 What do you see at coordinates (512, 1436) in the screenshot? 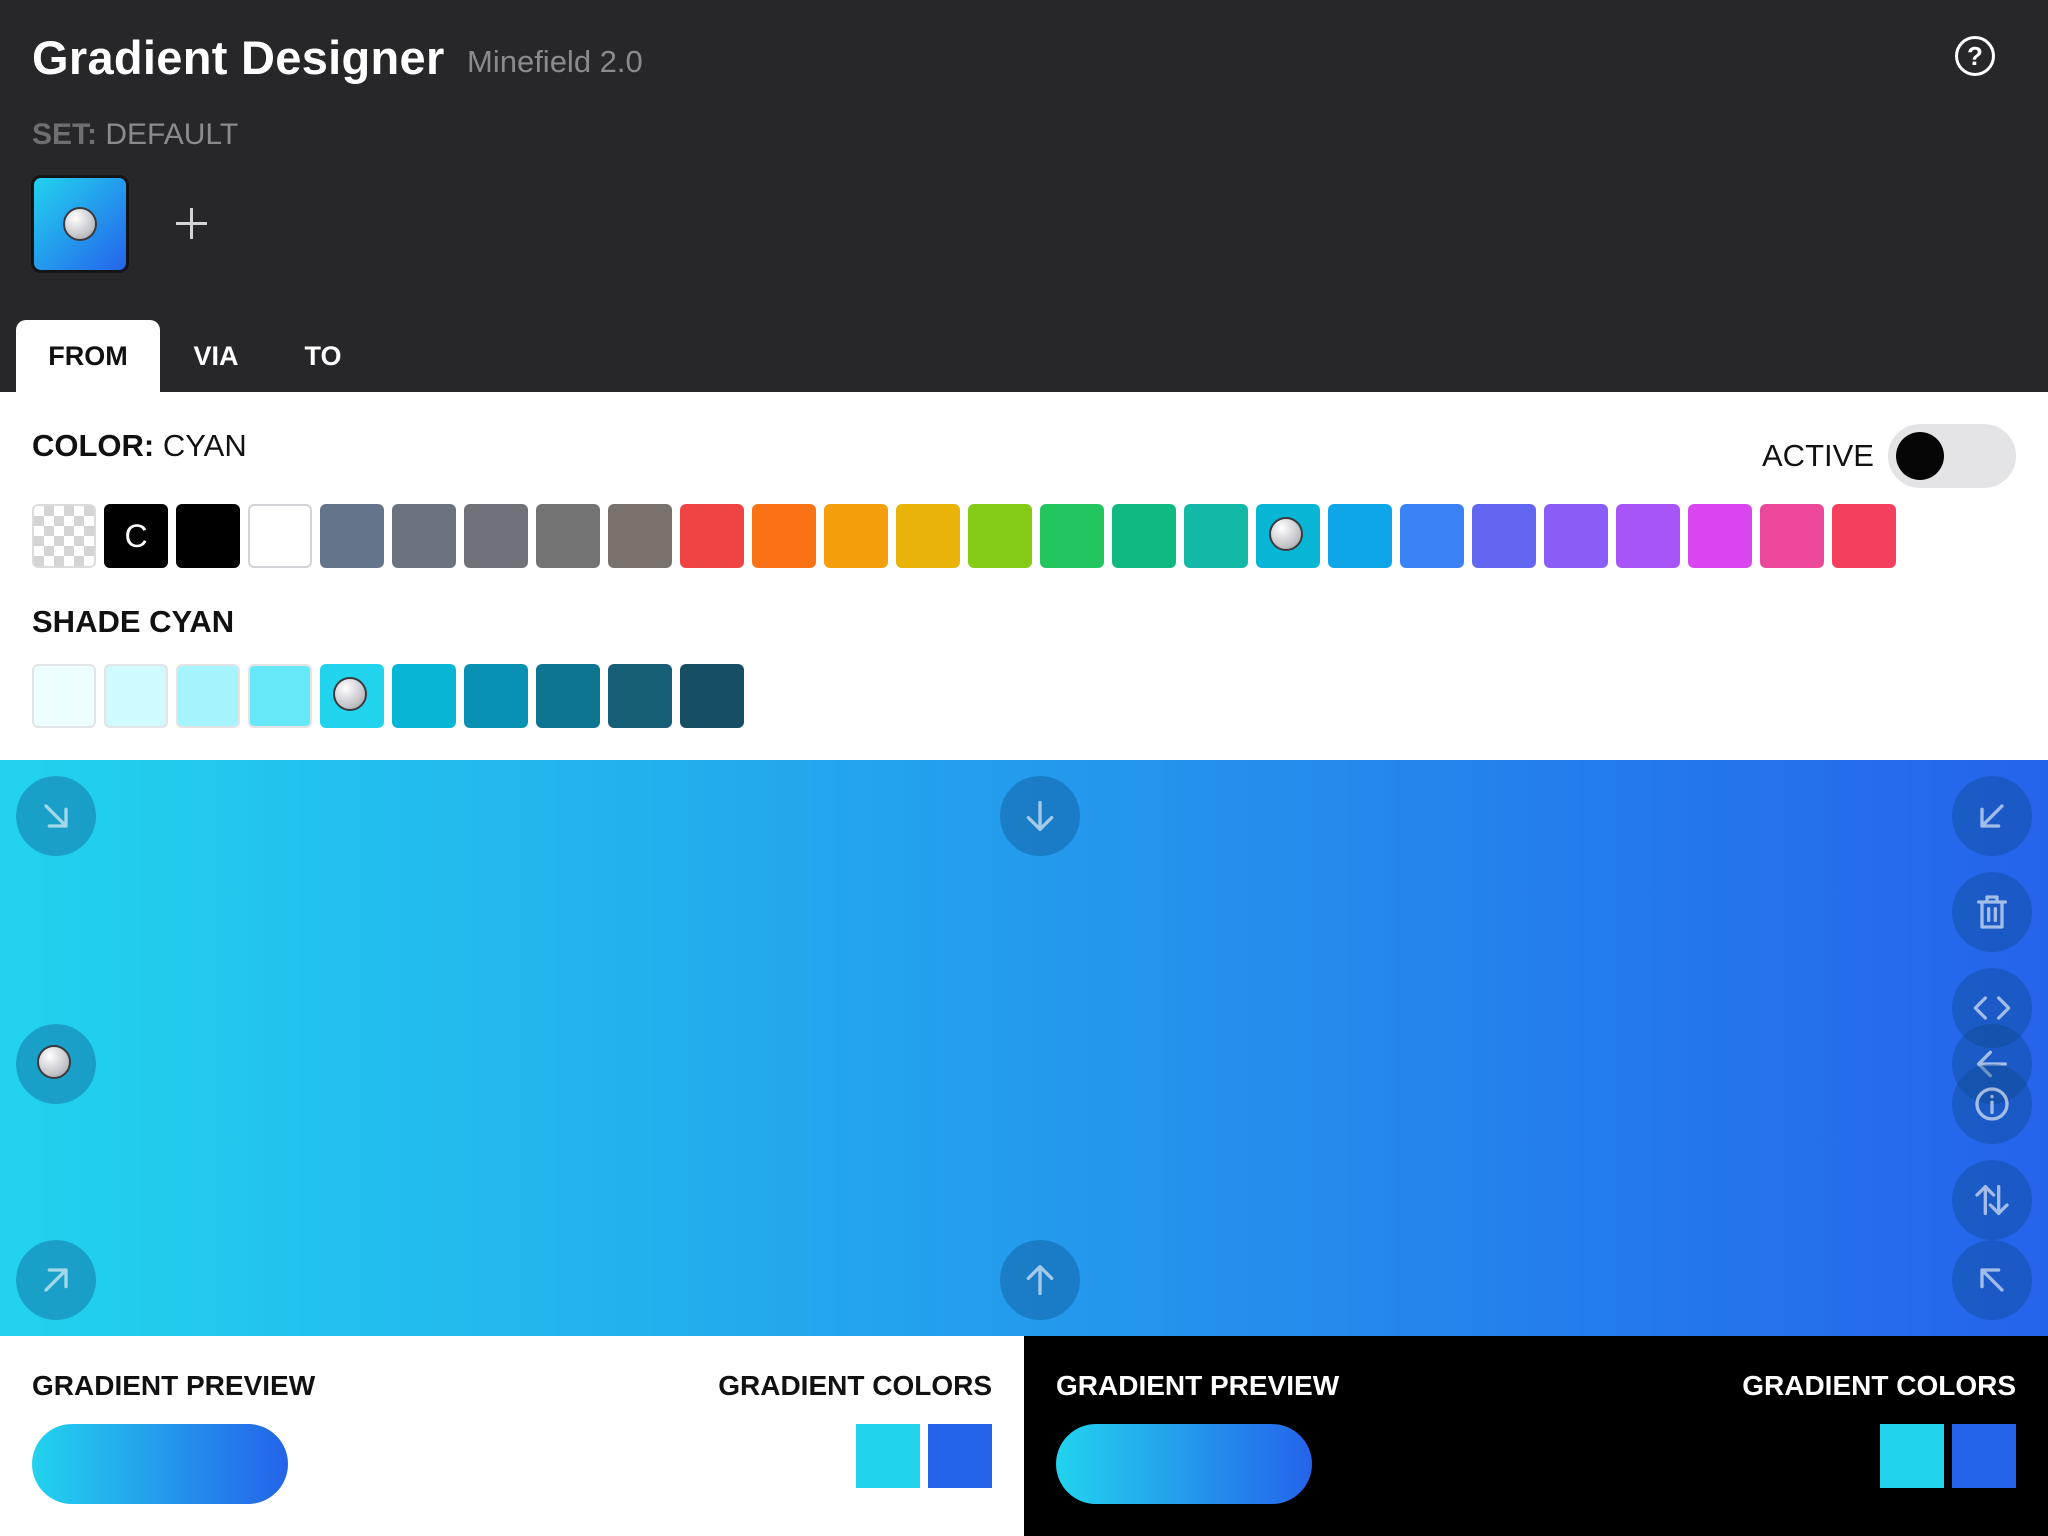
I see `preview-light-panel: GRADIENT PREVIEW GRADIENT COLORS` at bounding box center [512, 1436].